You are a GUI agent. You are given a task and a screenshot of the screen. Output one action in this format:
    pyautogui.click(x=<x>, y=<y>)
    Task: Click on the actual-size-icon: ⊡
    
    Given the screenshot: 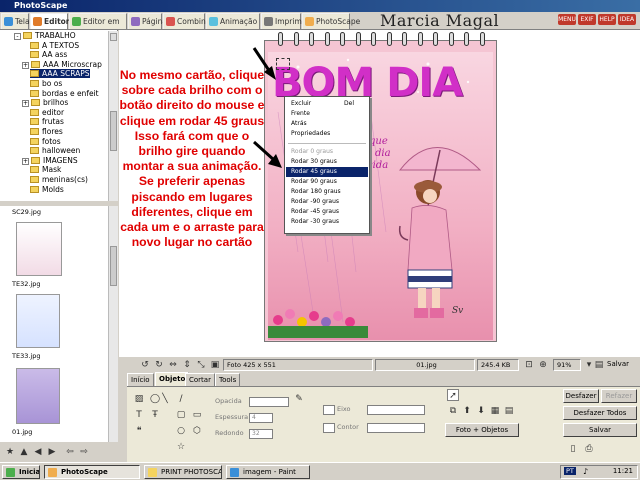 What is the action you would take?
    pyautogui.click(x=529, y=365)
    